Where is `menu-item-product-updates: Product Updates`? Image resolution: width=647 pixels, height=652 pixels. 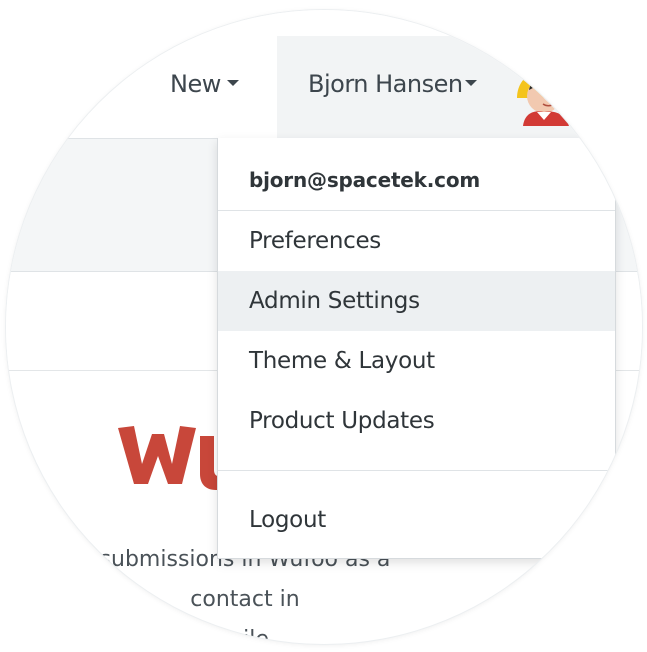 menu-item-product-updates: Product Updates is located at coordinates (416, 421).